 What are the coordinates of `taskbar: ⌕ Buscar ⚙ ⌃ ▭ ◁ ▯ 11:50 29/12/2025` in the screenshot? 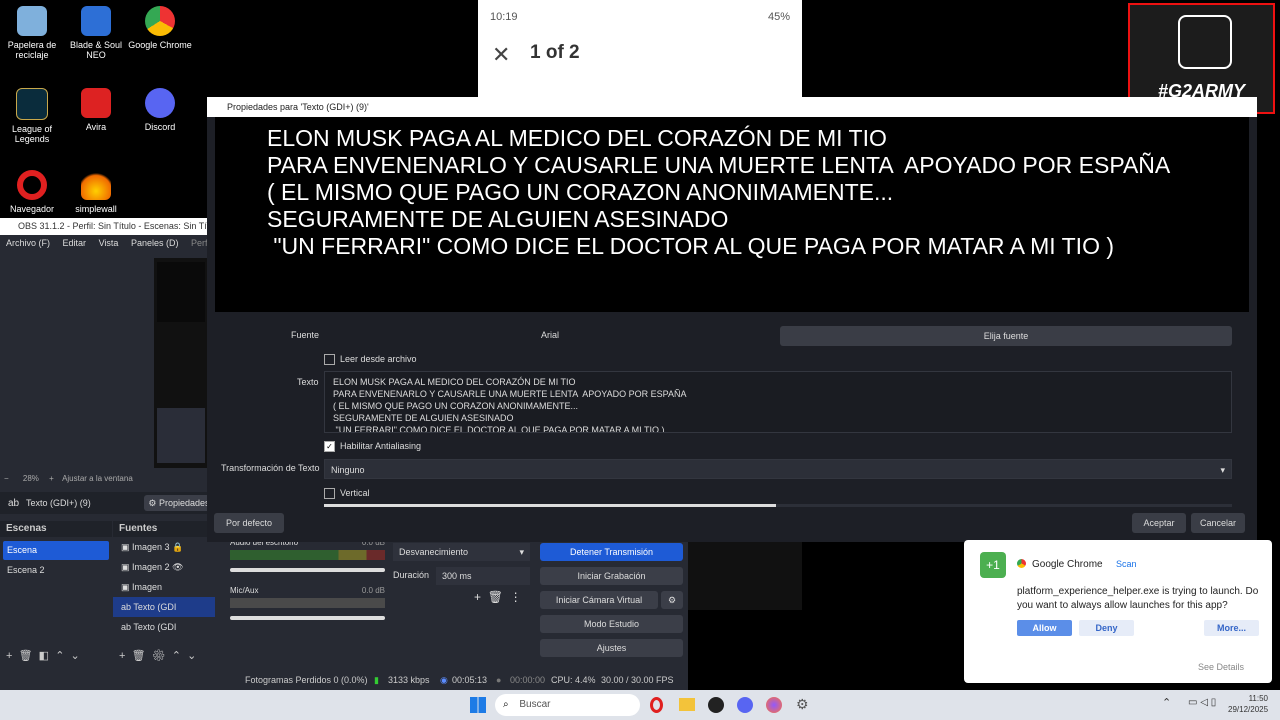 It's located at (640, 705).